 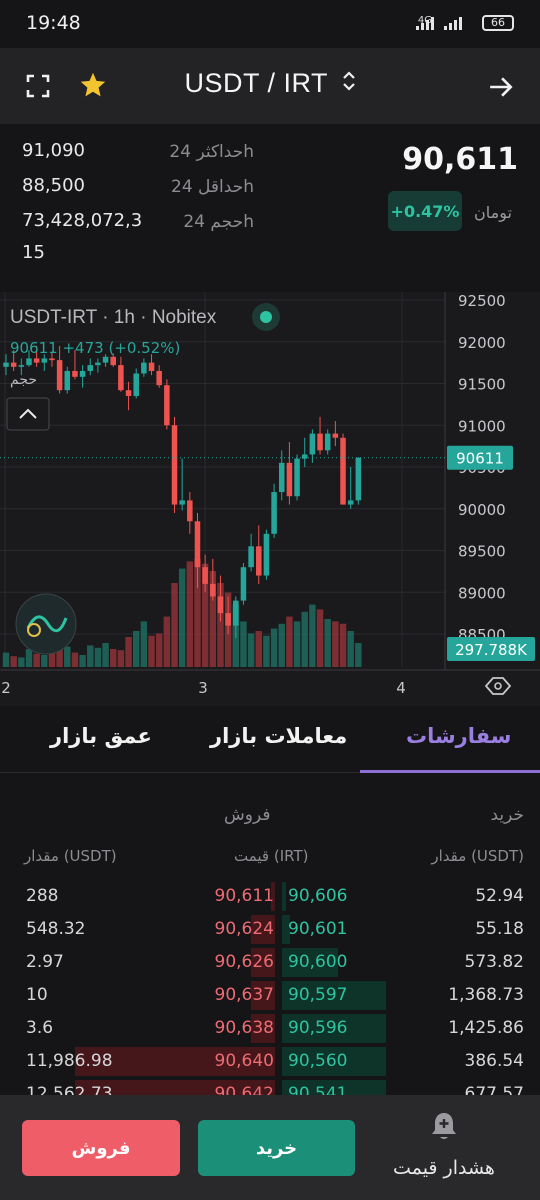 I want to click on orderbook-row: 10 90,637 90,597 1,368.73, so click(x=270, y=995).